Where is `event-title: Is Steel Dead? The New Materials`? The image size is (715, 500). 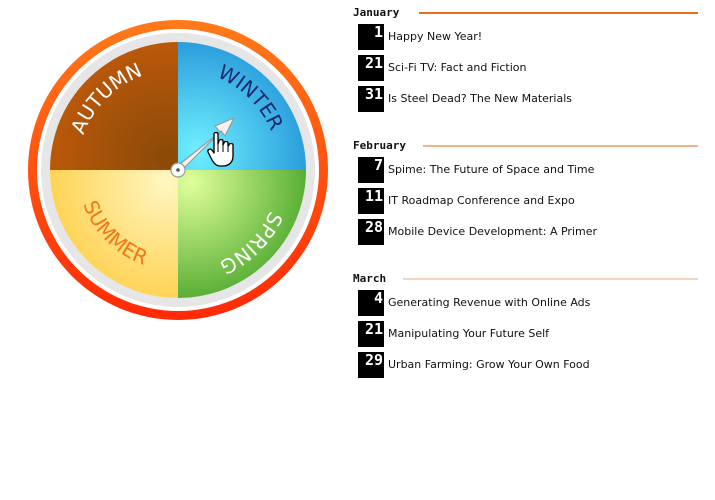
event-title: Is Steel Dead? The New Materials is located at coordinates (480, 99).